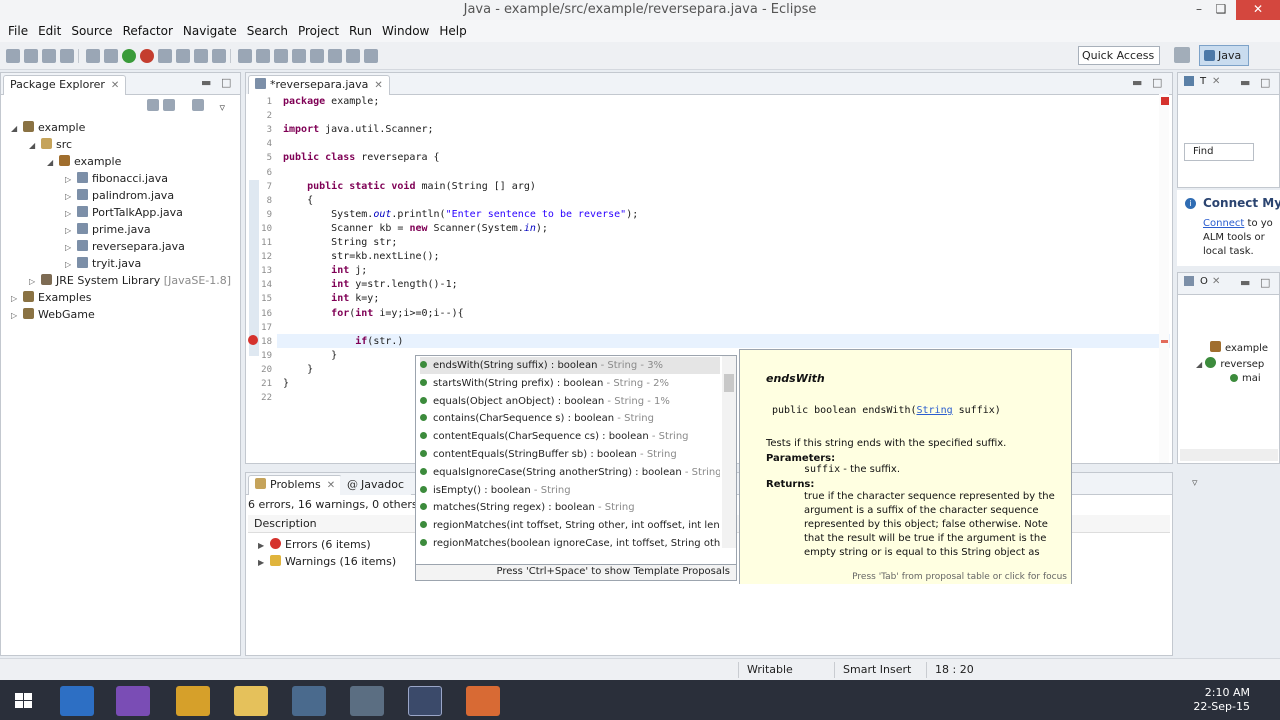 This screenshot has width=1280, height=720. What do you see at coordinates (153, 105) in the screenshot?
I see `collapse-all-icon` at bounding box center [153, 105].